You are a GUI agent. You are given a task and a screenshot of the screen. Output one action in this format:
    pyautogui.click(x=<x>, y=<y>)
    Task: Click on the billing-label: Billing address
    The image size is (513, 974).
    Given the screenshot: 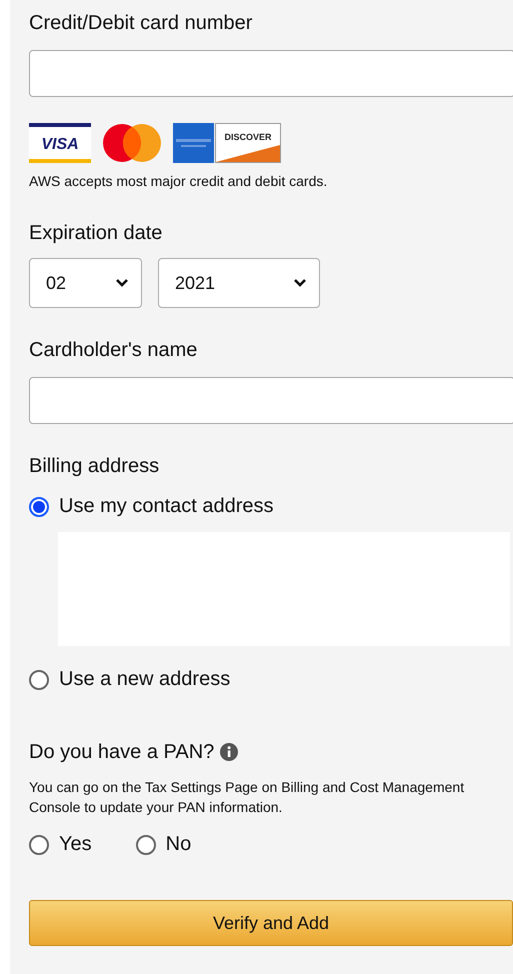 What is the action you would take?
    pyautogui.click(x=94, y=466)
    